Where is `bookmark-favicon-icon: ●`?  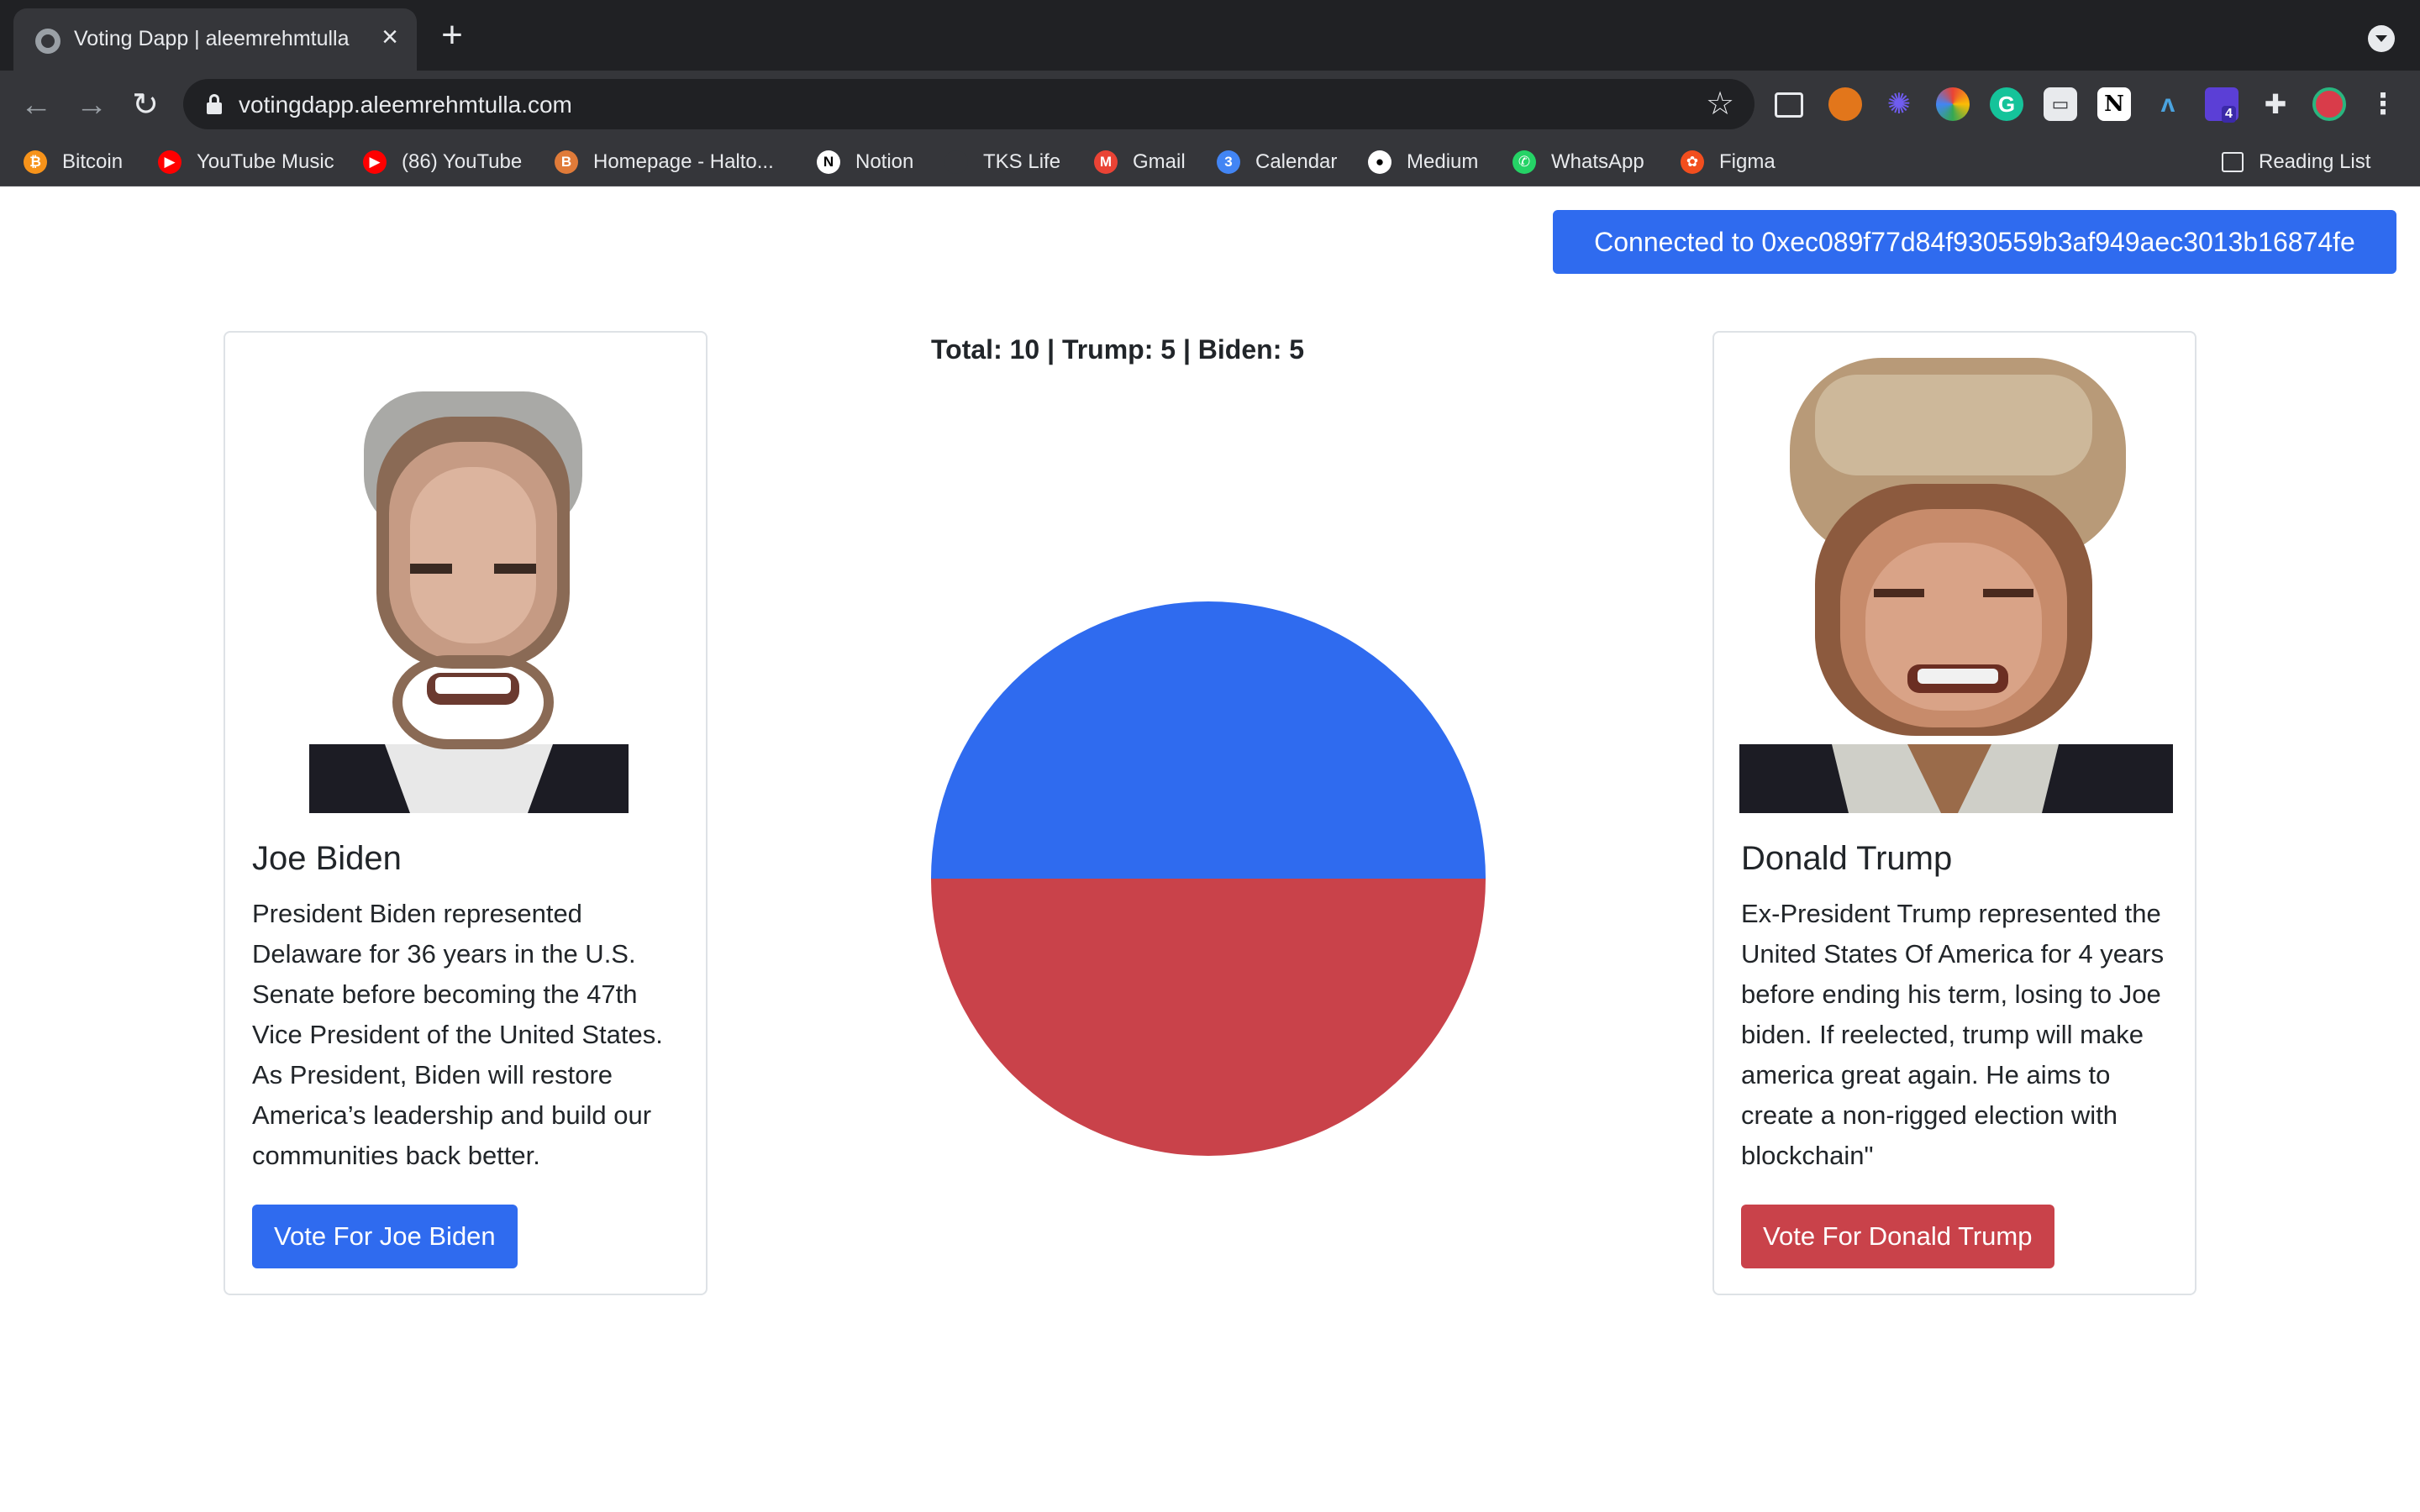
bookmark-favicon-icon: ● is located at coordinates (1380, 162).